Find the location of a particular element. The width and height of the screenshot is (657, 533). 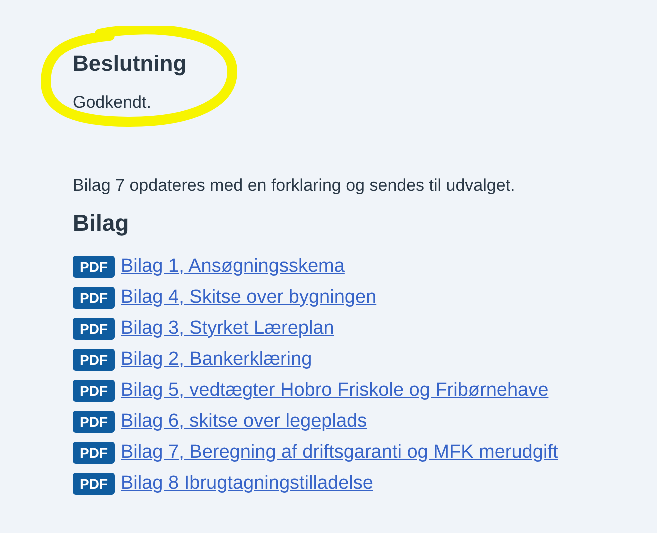

attachment-link: Bilag 2, Bankerklæring is located at coordinates (216, 359).